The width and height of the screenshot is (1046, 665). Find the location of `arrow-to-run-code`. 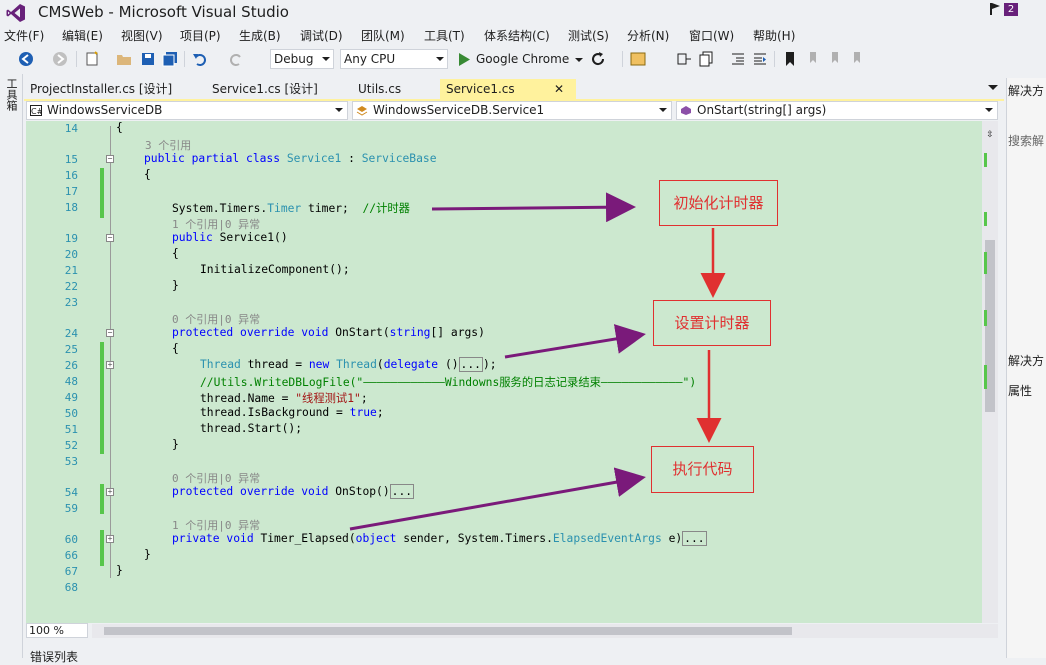

arrow-to-run-code is located at coordinates (497, 499).